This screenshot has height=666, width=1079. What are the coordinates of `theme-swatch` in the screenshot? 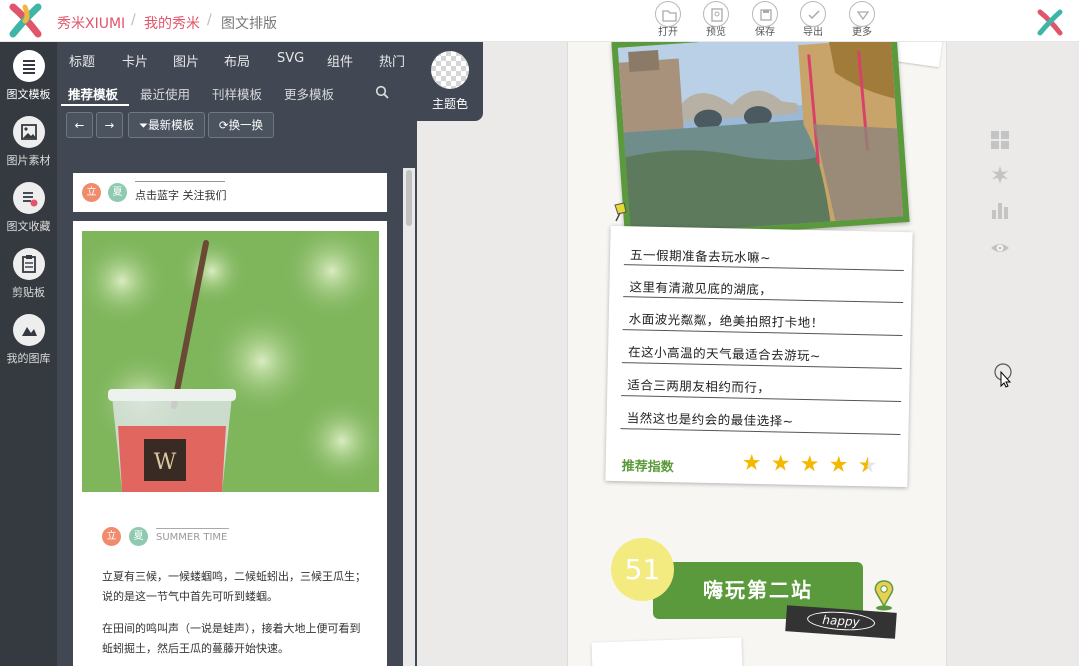 It's located at (450, 70).